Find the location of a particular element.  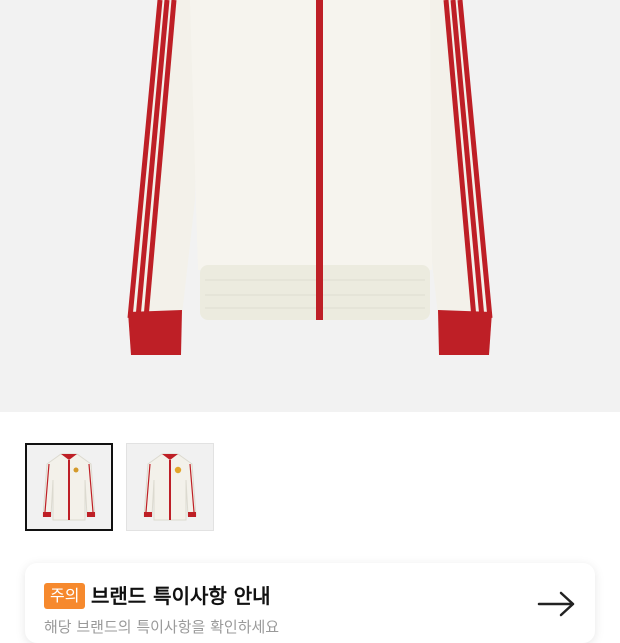

notice-subtitle: 해당 브랜드의 특이사항을 확인하세요 is located at coordinates (162, 627).